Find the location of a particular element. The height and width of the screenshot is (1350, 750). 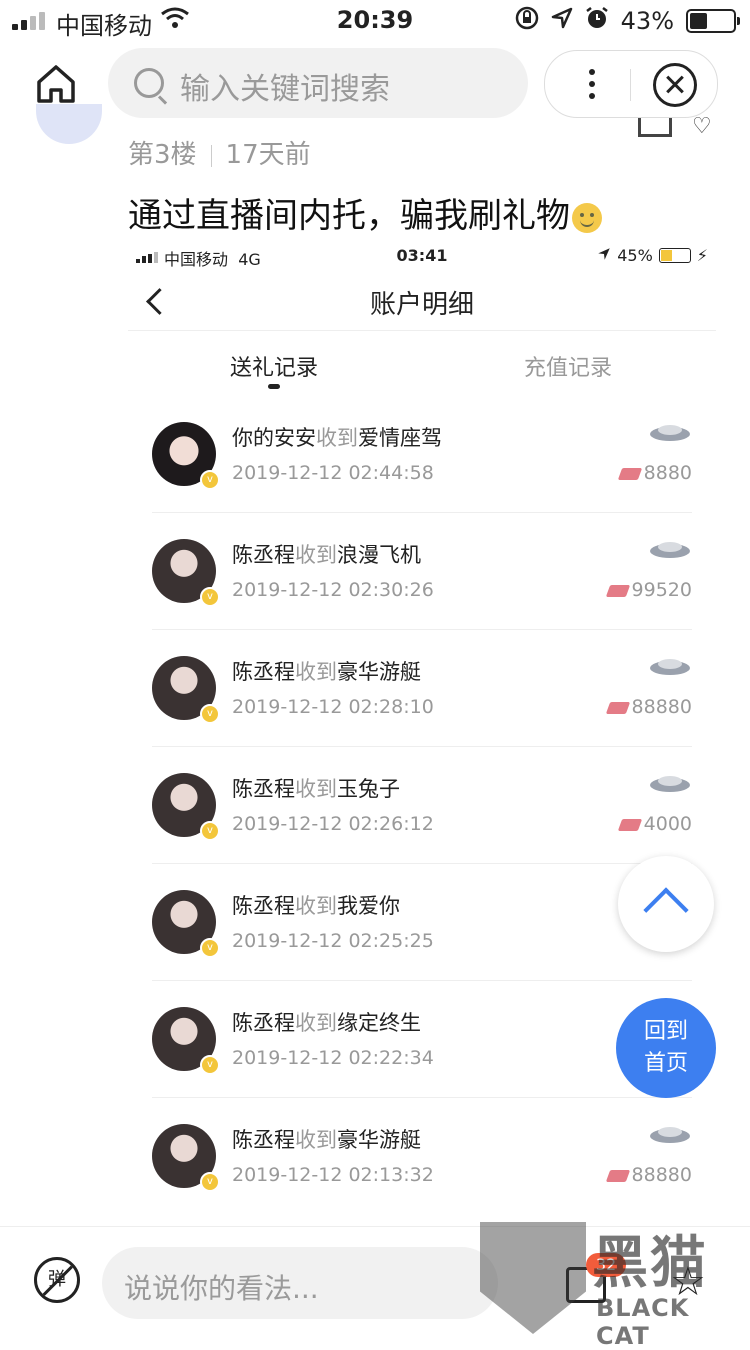

record-time: 2019-12-12 02:44:58 is located at coordinates (333, 473).